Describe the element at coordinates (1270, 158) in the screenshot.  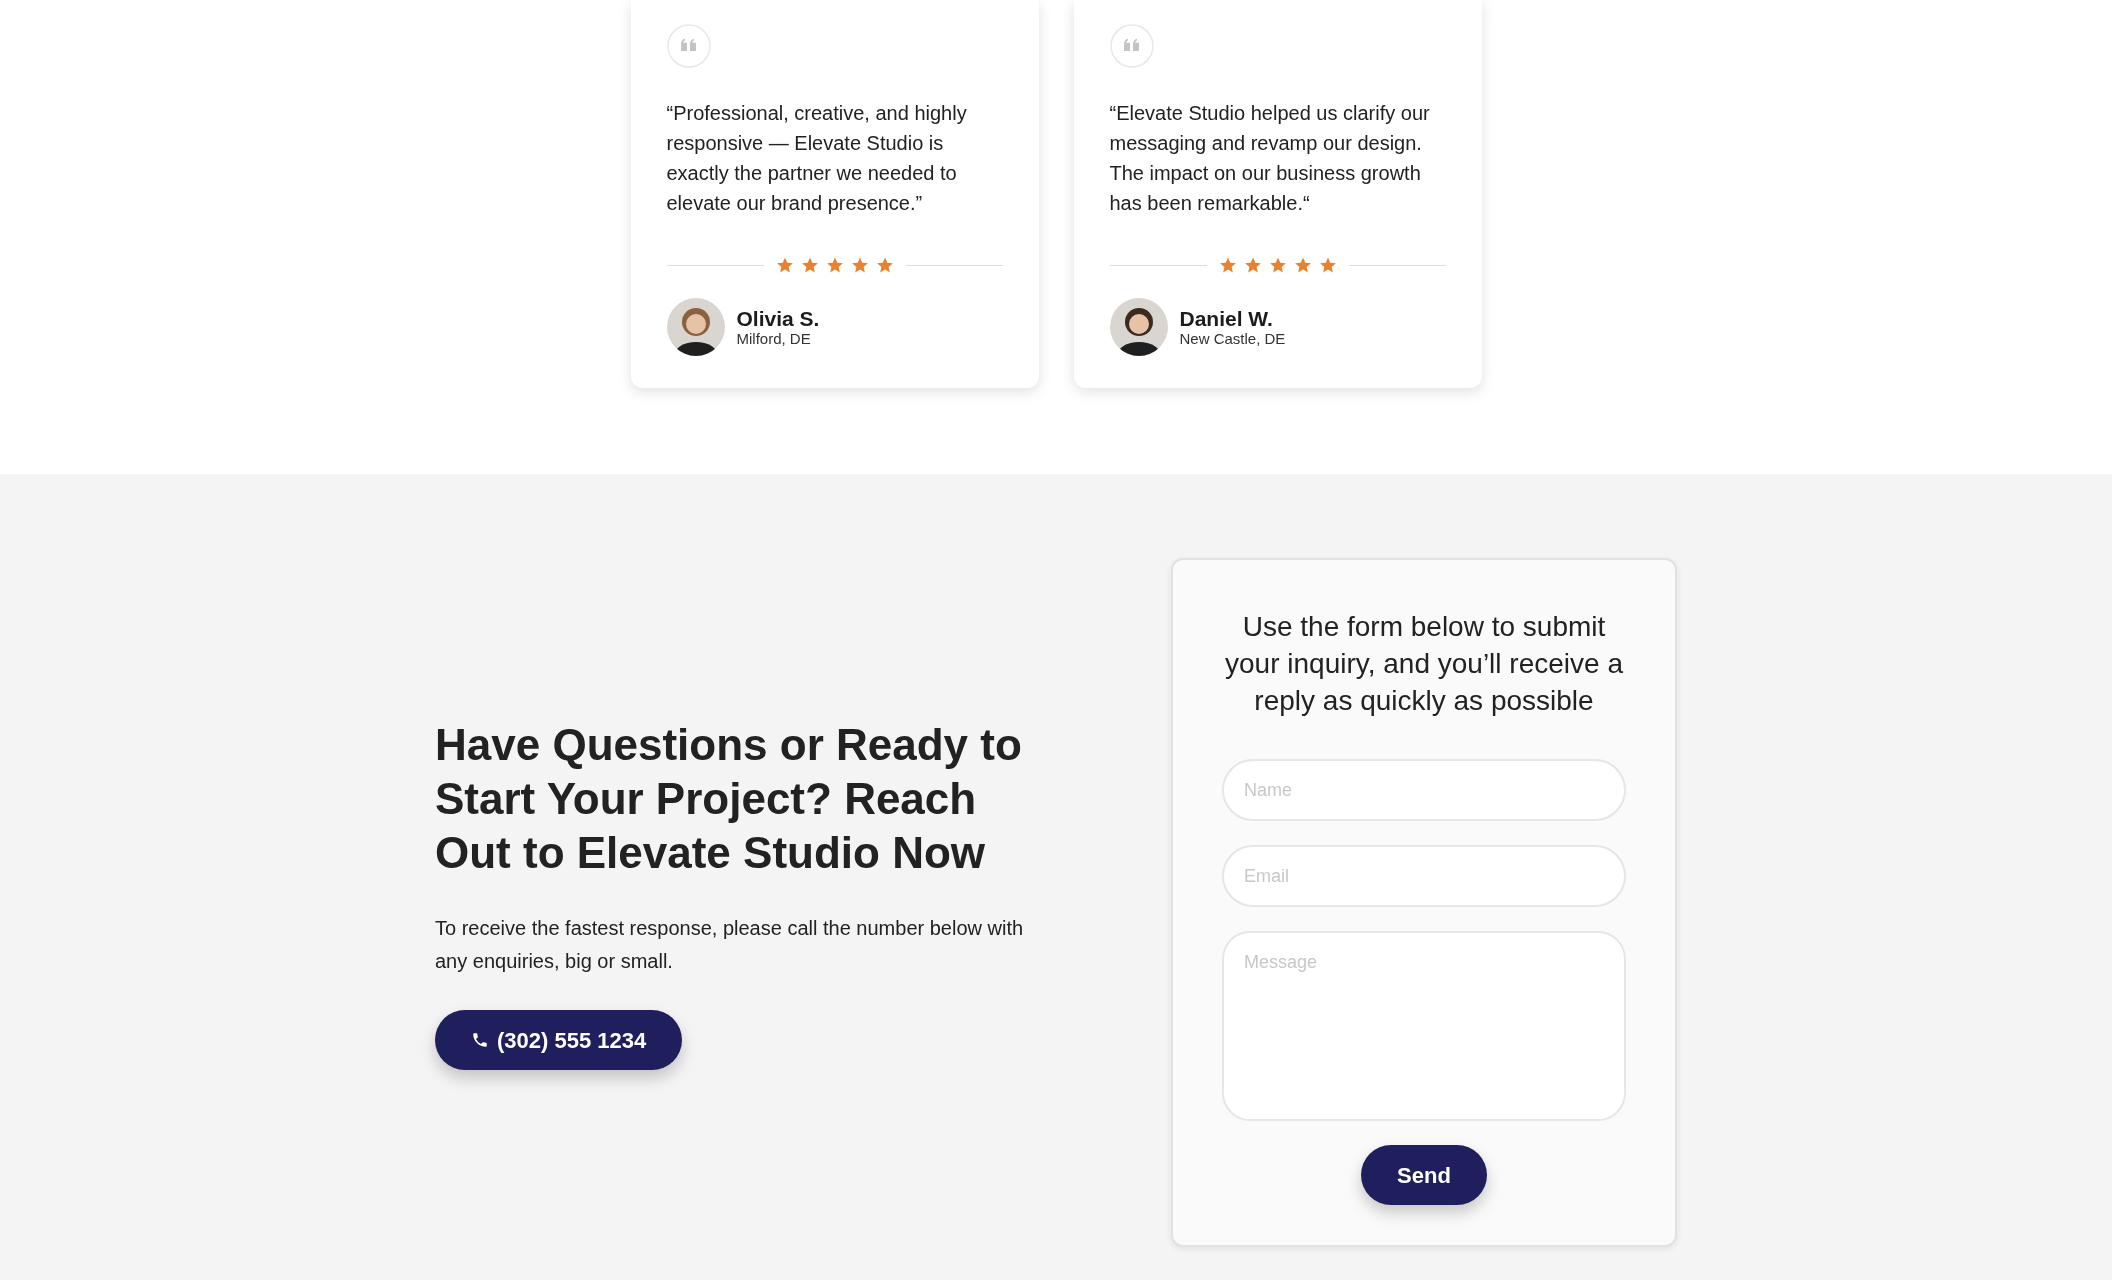
I see `testimonial-quote: “Elevate Studio helped us clarify our messaging and revamp our design. The impact on our business growth has been remarkable.“` at that location.